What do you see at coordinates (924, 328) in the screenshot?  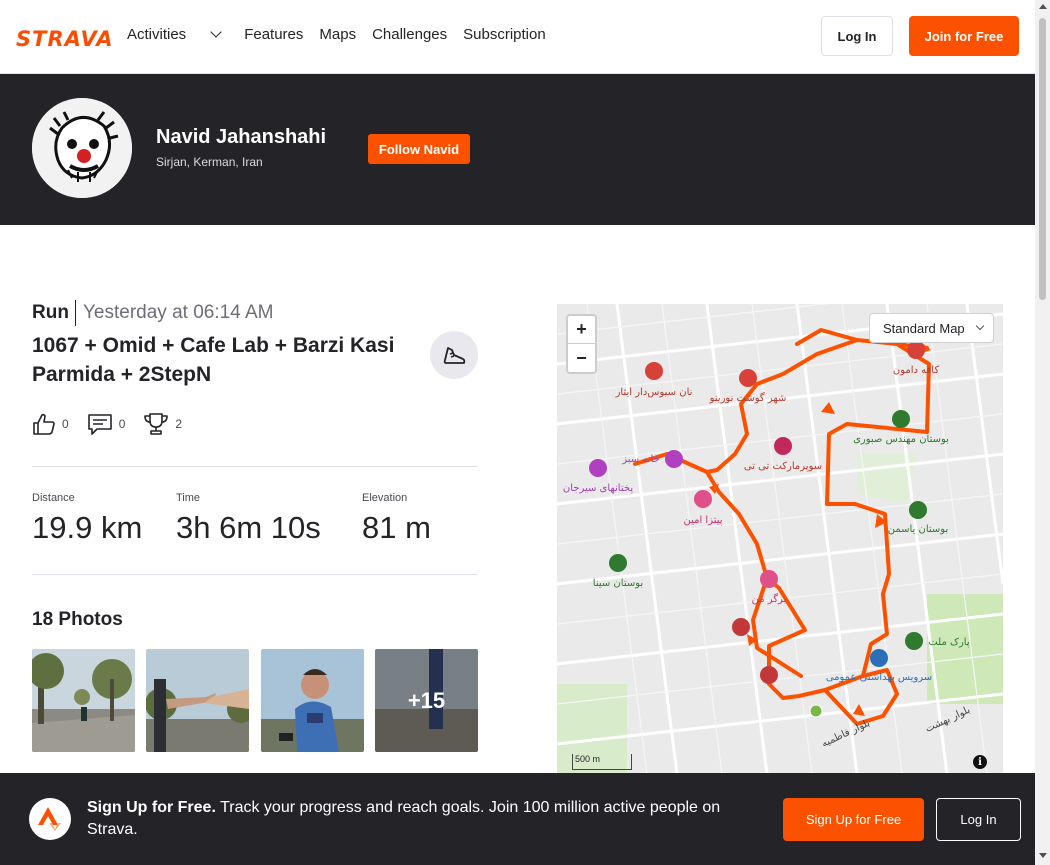 I see `map-type-value: Standard Map` at bounding box center [924, 328].